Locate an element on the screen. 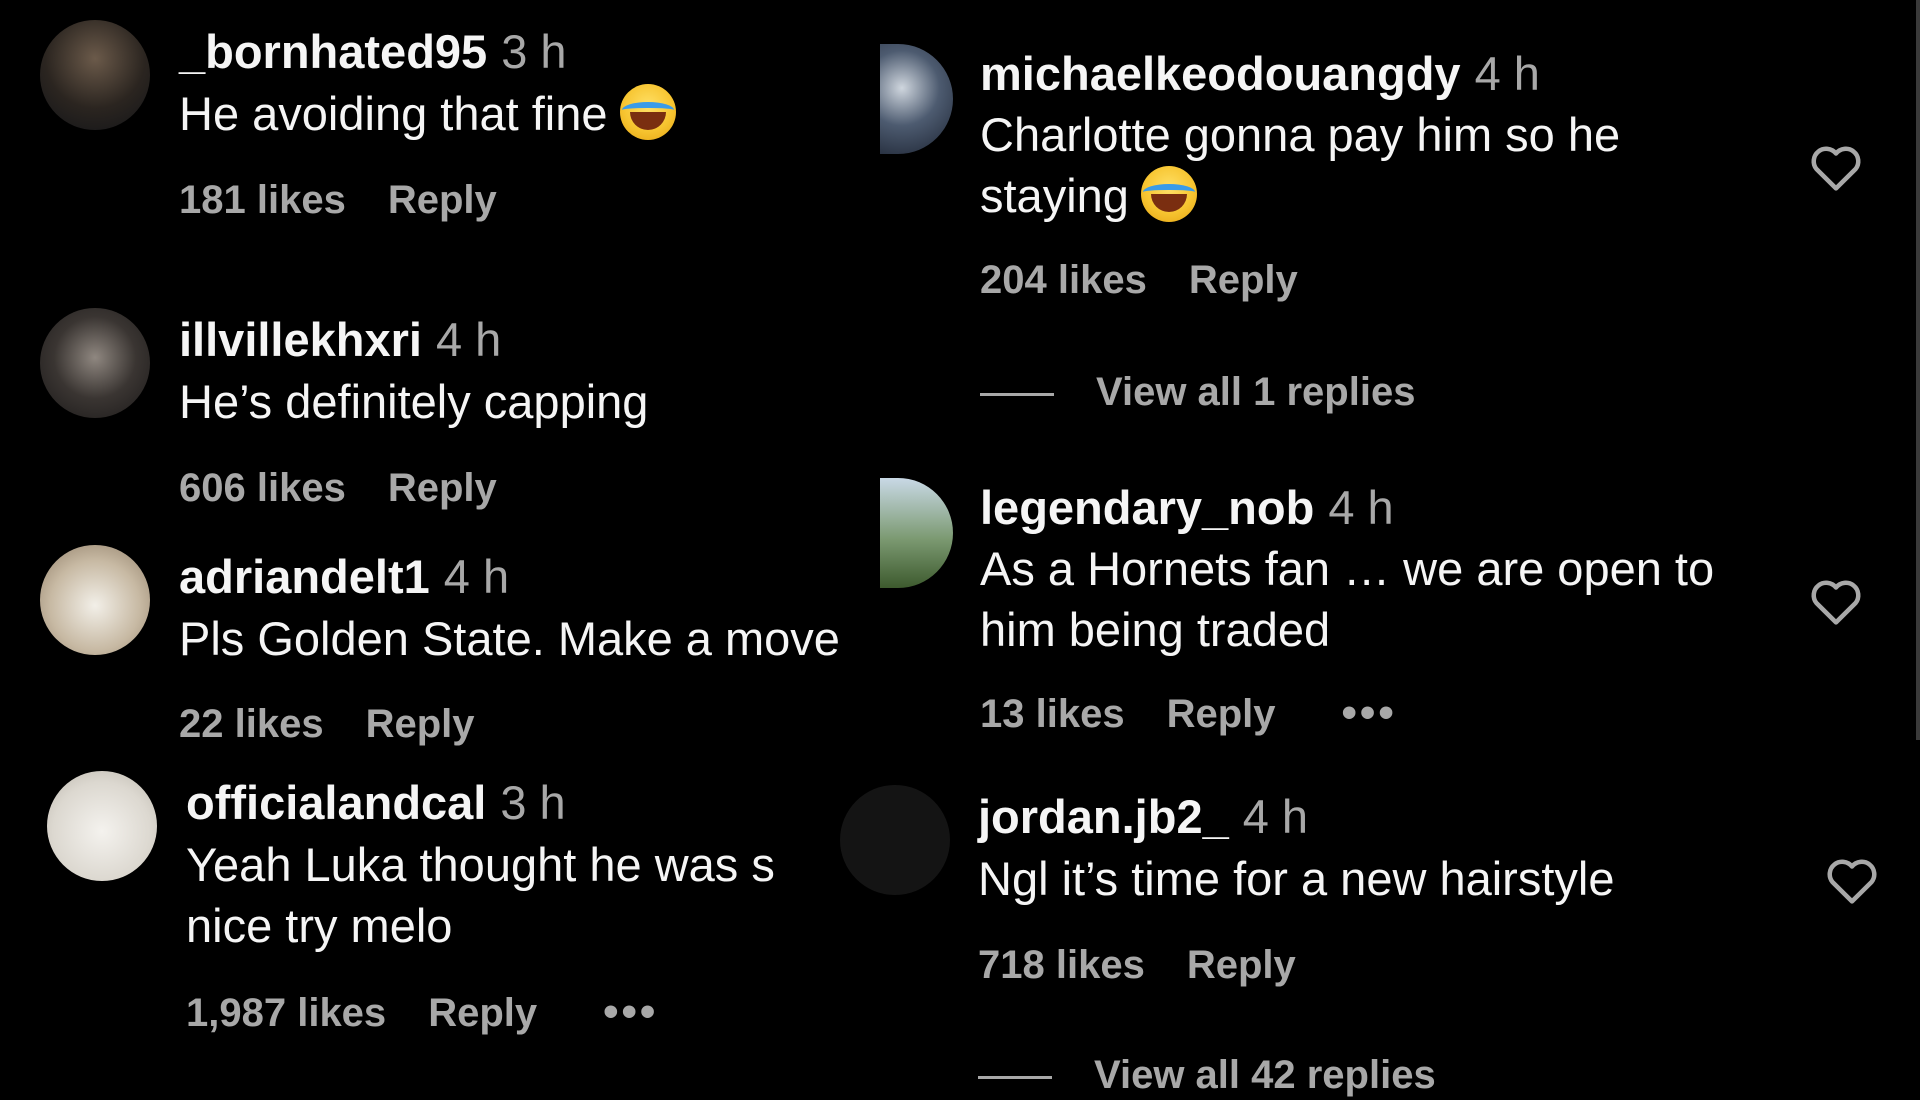  comment-header: legendary_nob 4 h is located at coordinates (1187, 508).